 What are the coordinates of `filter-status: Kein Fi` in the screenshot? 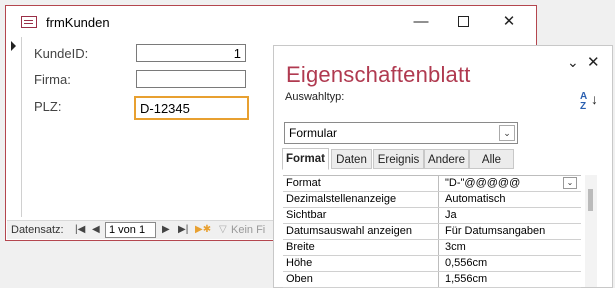 It's located at (248, 230).